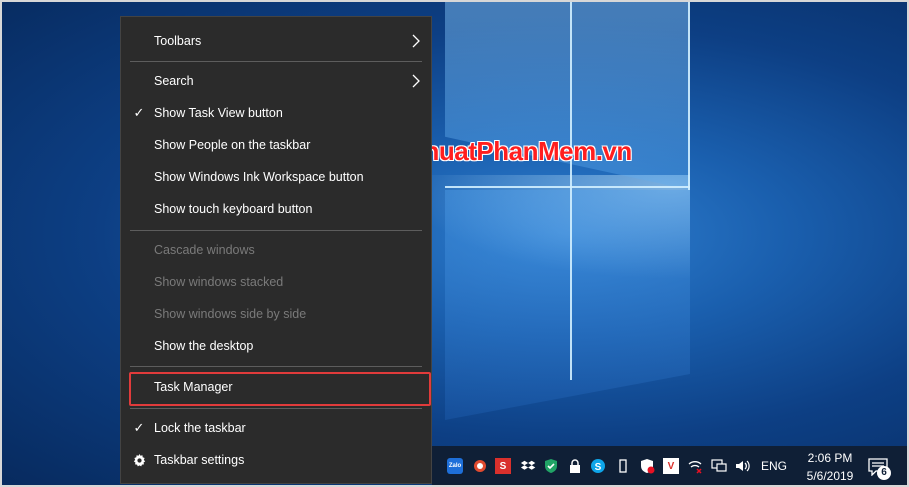 The image size is (909, 487). I want to click on pane-edge, so click(689, 95).